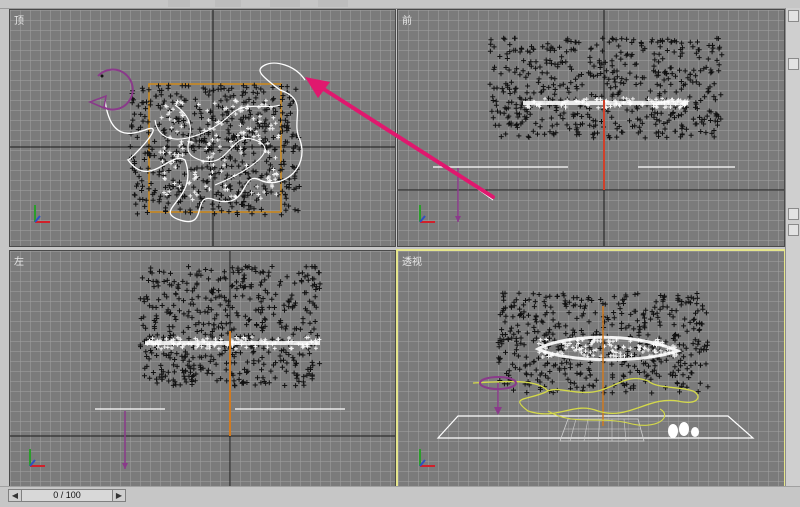  I want to click on arrow-right-icon: ▶, so click(118, 495).